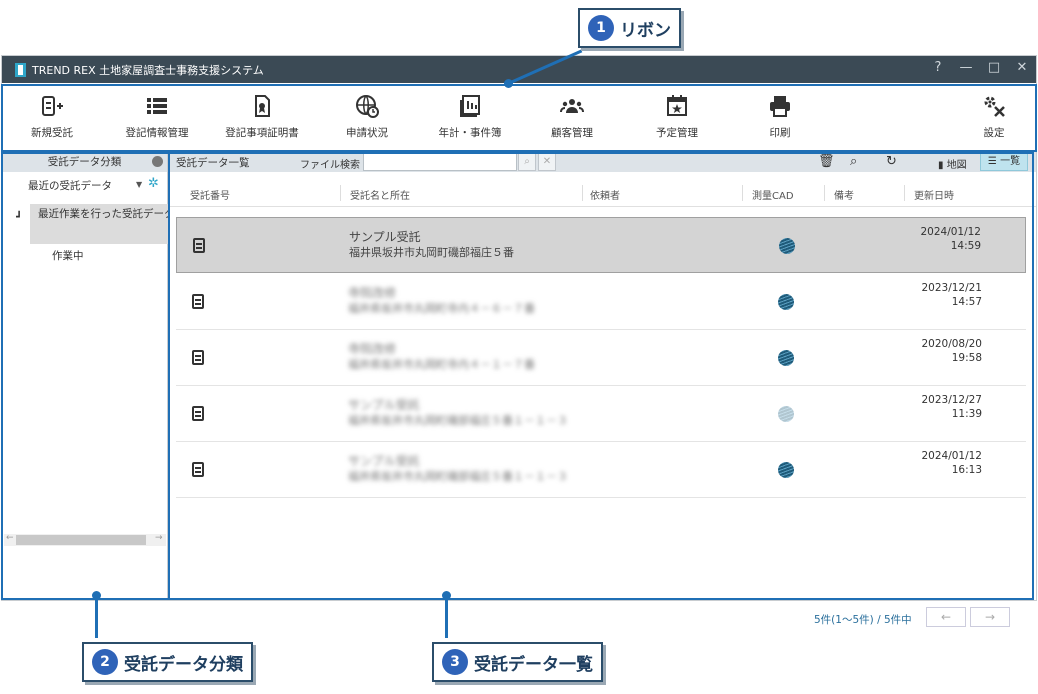 The height and width of the screenshot is (694, 1038). I want to click on callout-text: リボン, so click(645, 30).